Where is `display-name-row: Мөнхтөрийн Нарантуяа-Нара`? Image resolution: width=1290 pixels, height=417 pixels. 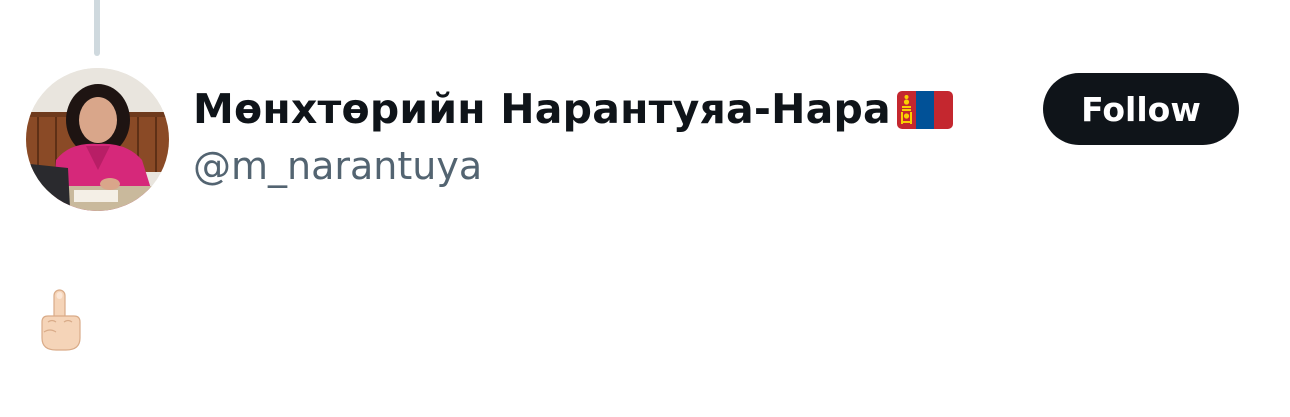 display-name-row: Мөнхтөрийн Нарантуяа-Нара is located at coordinates (573, 109).